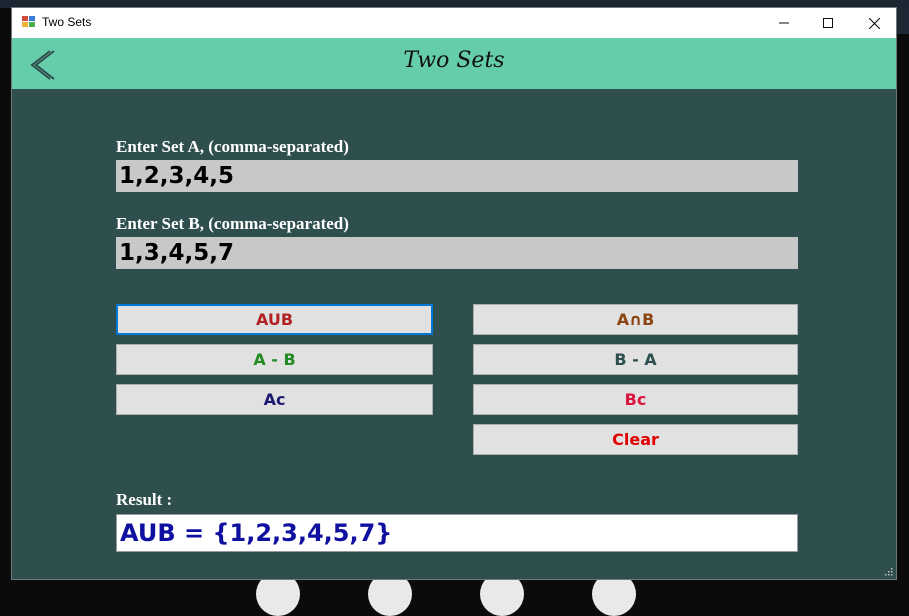 The width and height of the screenshot is (909, 616). What do you see at coordinates (635, 439) in the screenshot?
I see `clear-button: Clear` at bounding box center [635, 439].